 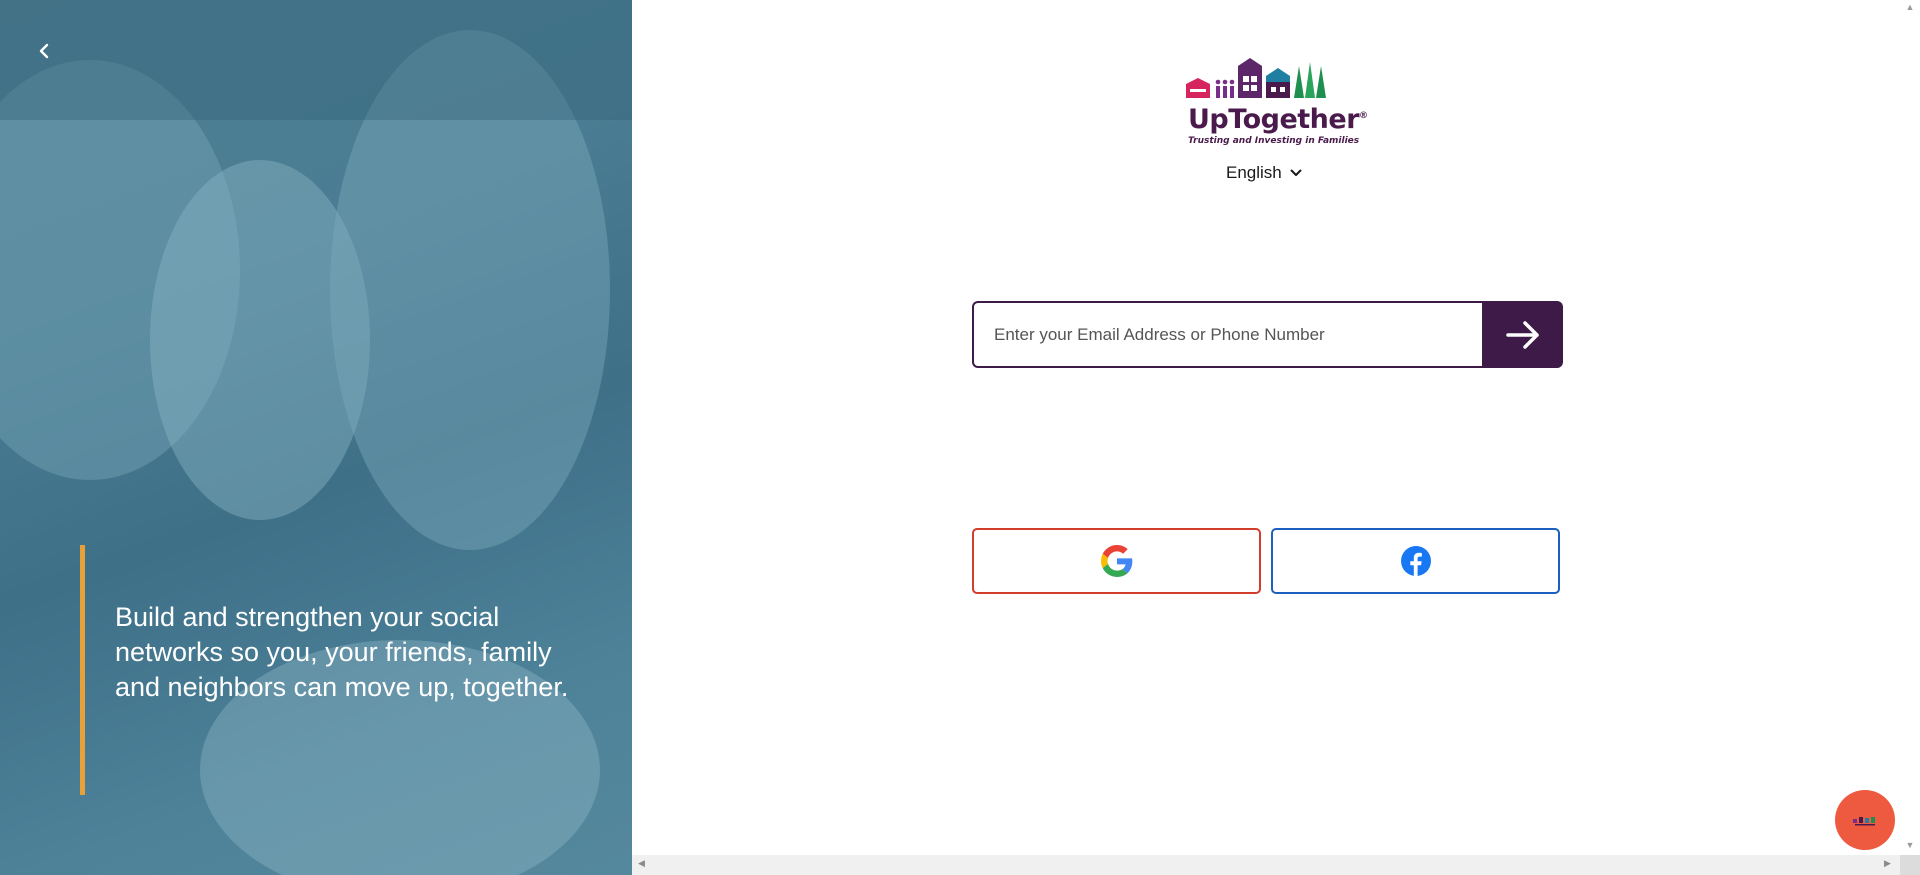 I want to click on scroll-down-arrow: ▼, so click(x=1910, y=845).